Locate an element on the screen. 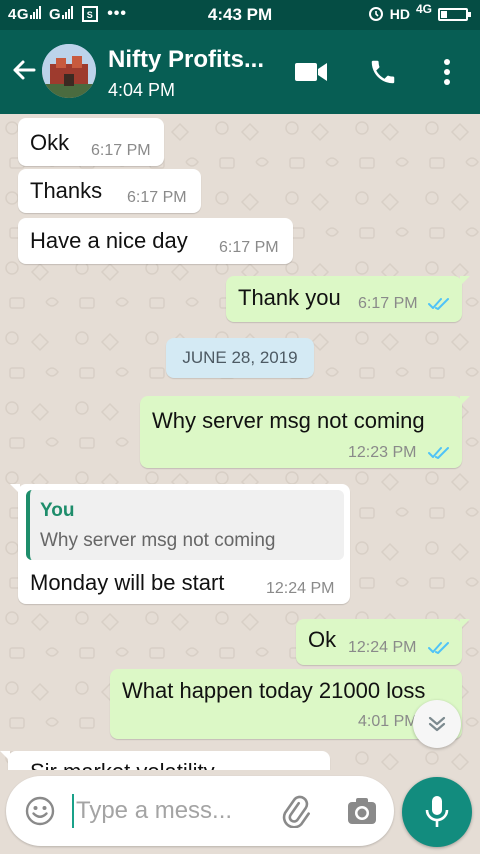 Image resolution: width=480 pixels, height=854 pixels. message-text: Sir market volatility is located at coordinates (122, 764).